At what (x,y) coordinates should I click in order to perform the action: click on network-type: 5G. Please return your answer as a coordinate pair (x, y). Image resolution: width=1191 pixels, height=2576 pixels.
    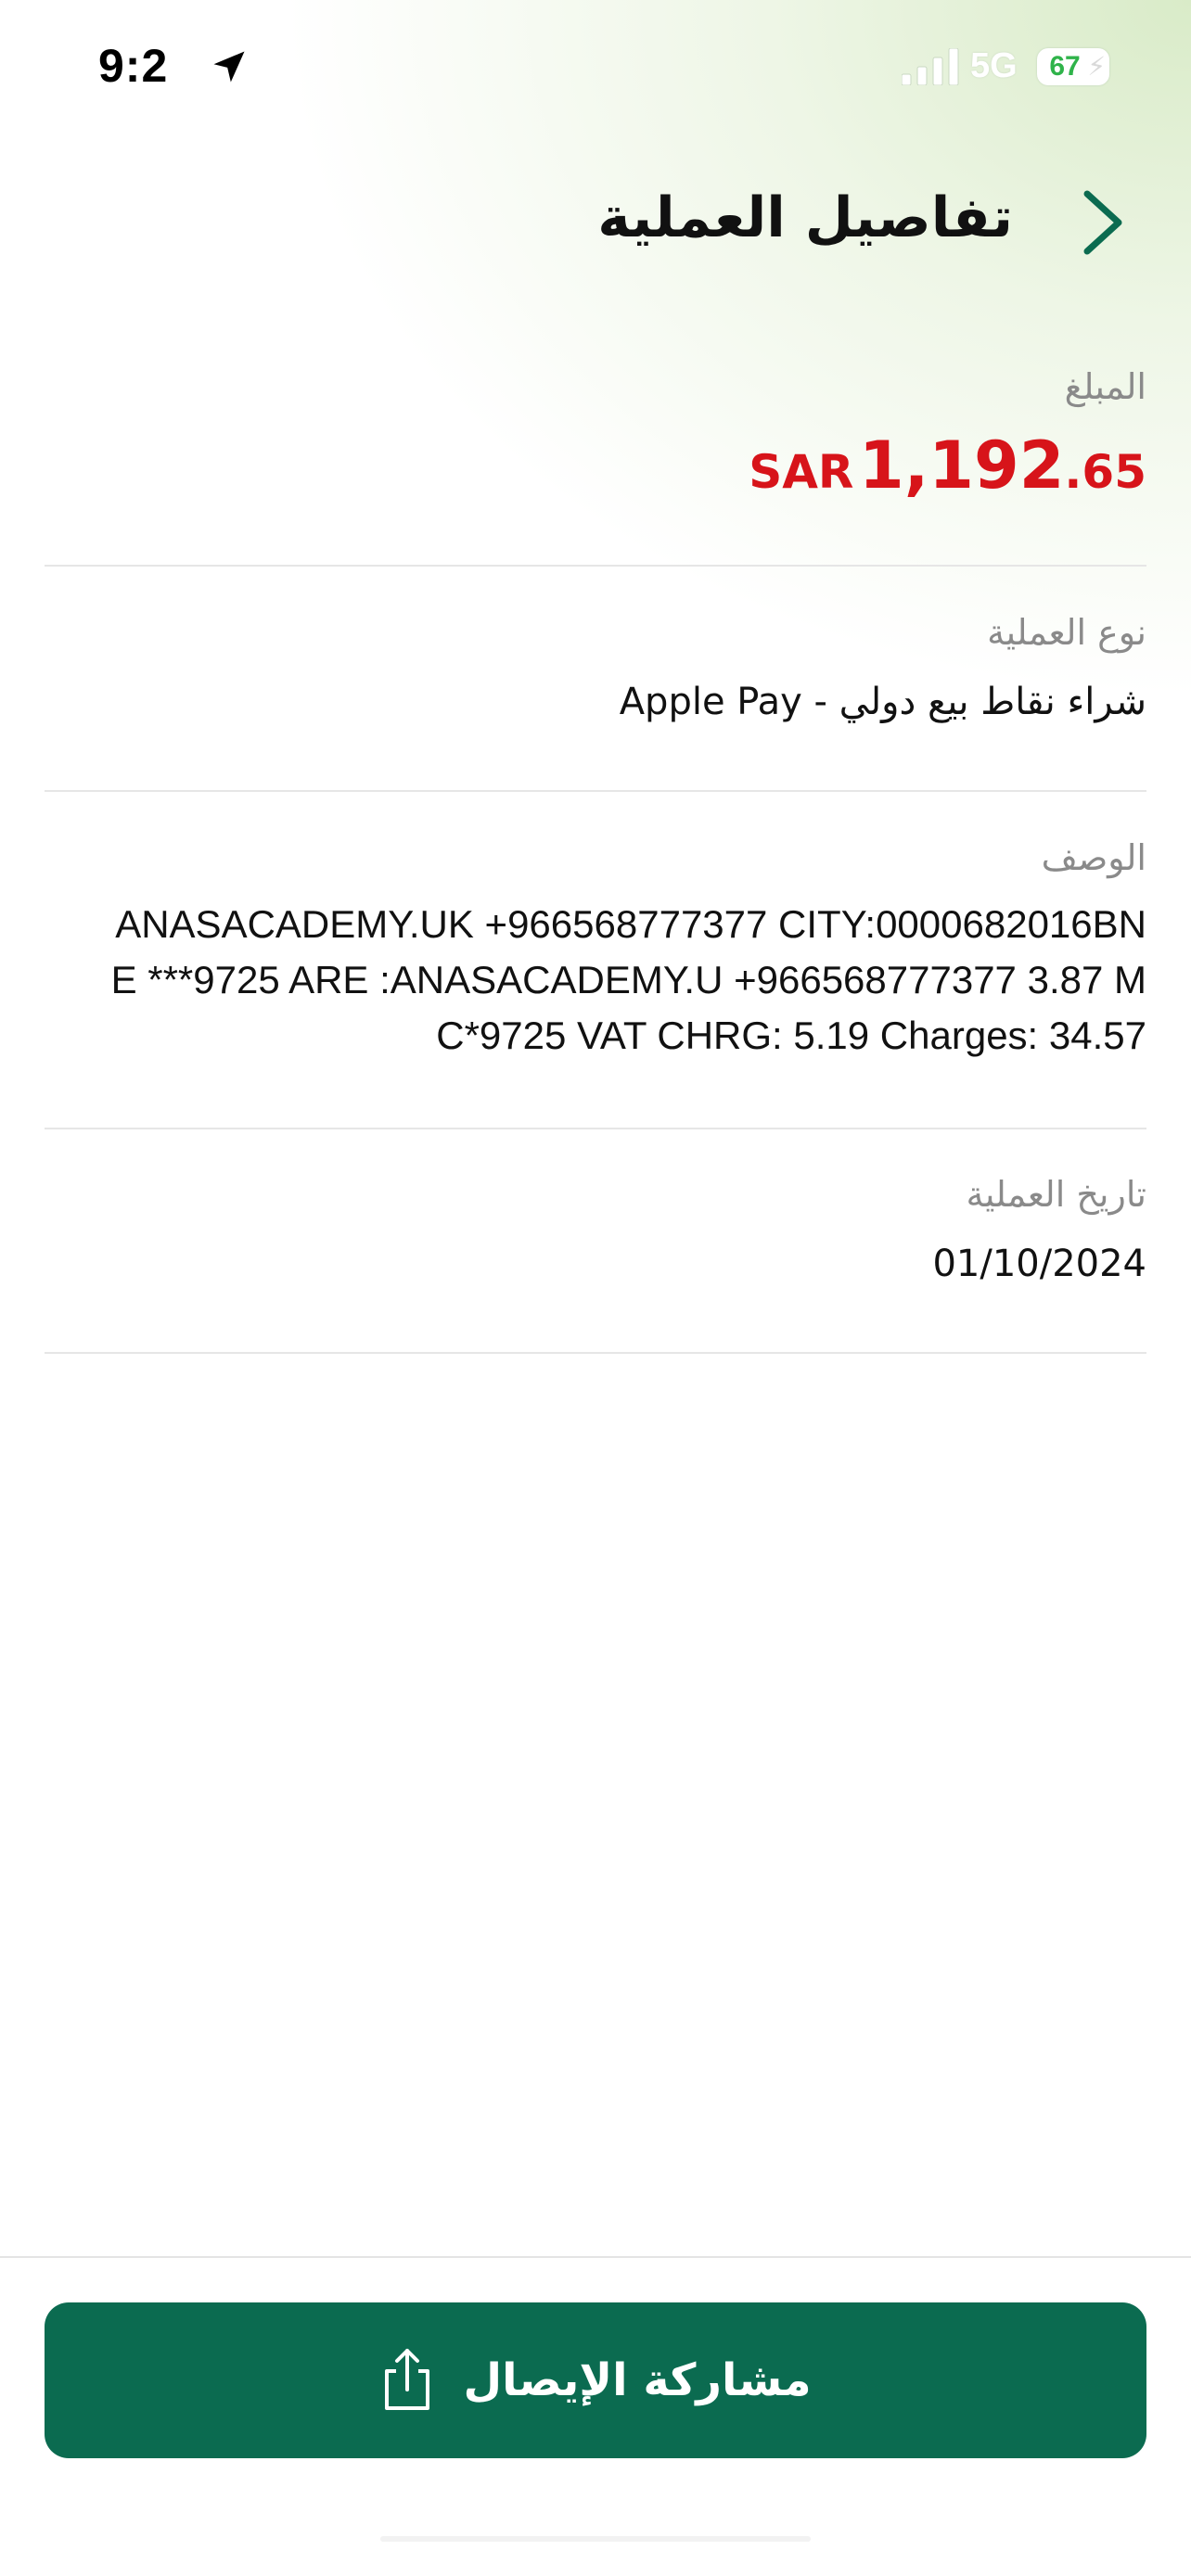
    Looking at the image, I should click on (994, 66).